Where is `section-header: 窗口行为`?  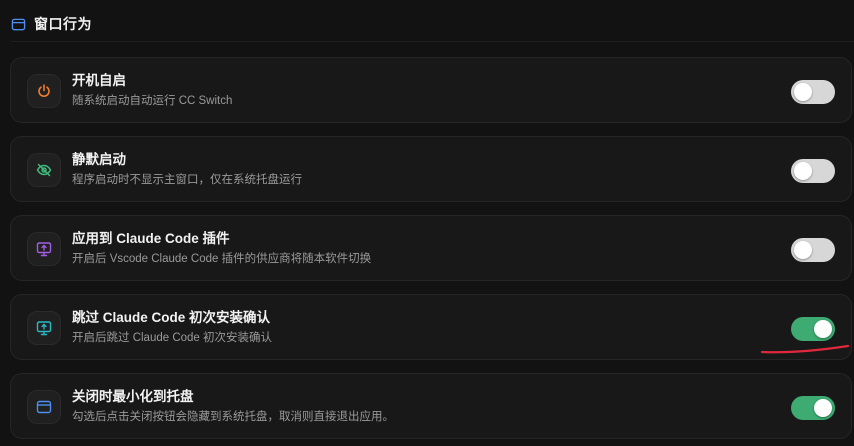
section-header: 窗口行为 is located at coordinates (51, 24).